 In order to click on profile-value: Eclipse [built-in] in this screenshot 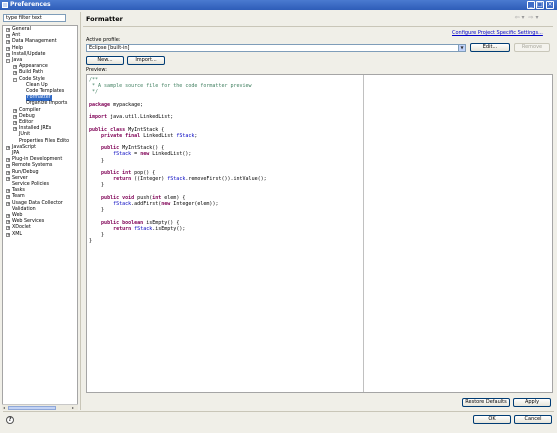, I will do `click(109, 48)`.